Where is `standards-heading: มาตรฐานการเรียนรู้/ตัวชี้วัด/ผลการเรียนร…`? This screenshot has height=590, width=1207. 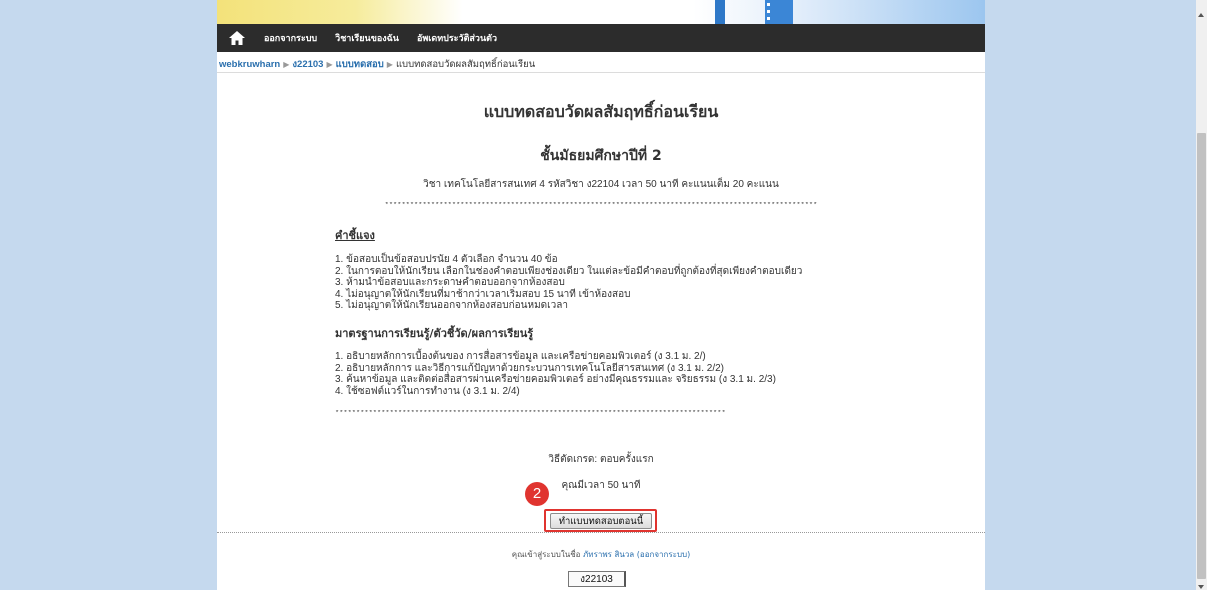 standards-heading: มาตรฐานการเรียนรู้/ตัวชี้วัด/ผลการเรียนร… is located at coordinates (434, 333).